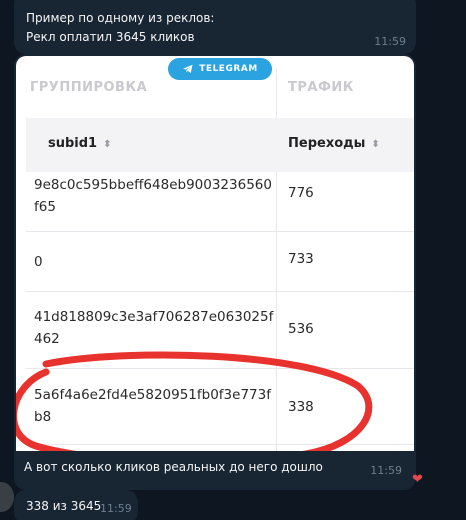  What do you see at coordinates (80, 143) in the screenshot?
I see `column-header-subid: subid1 ⬍` at bounding box center [80, 143].